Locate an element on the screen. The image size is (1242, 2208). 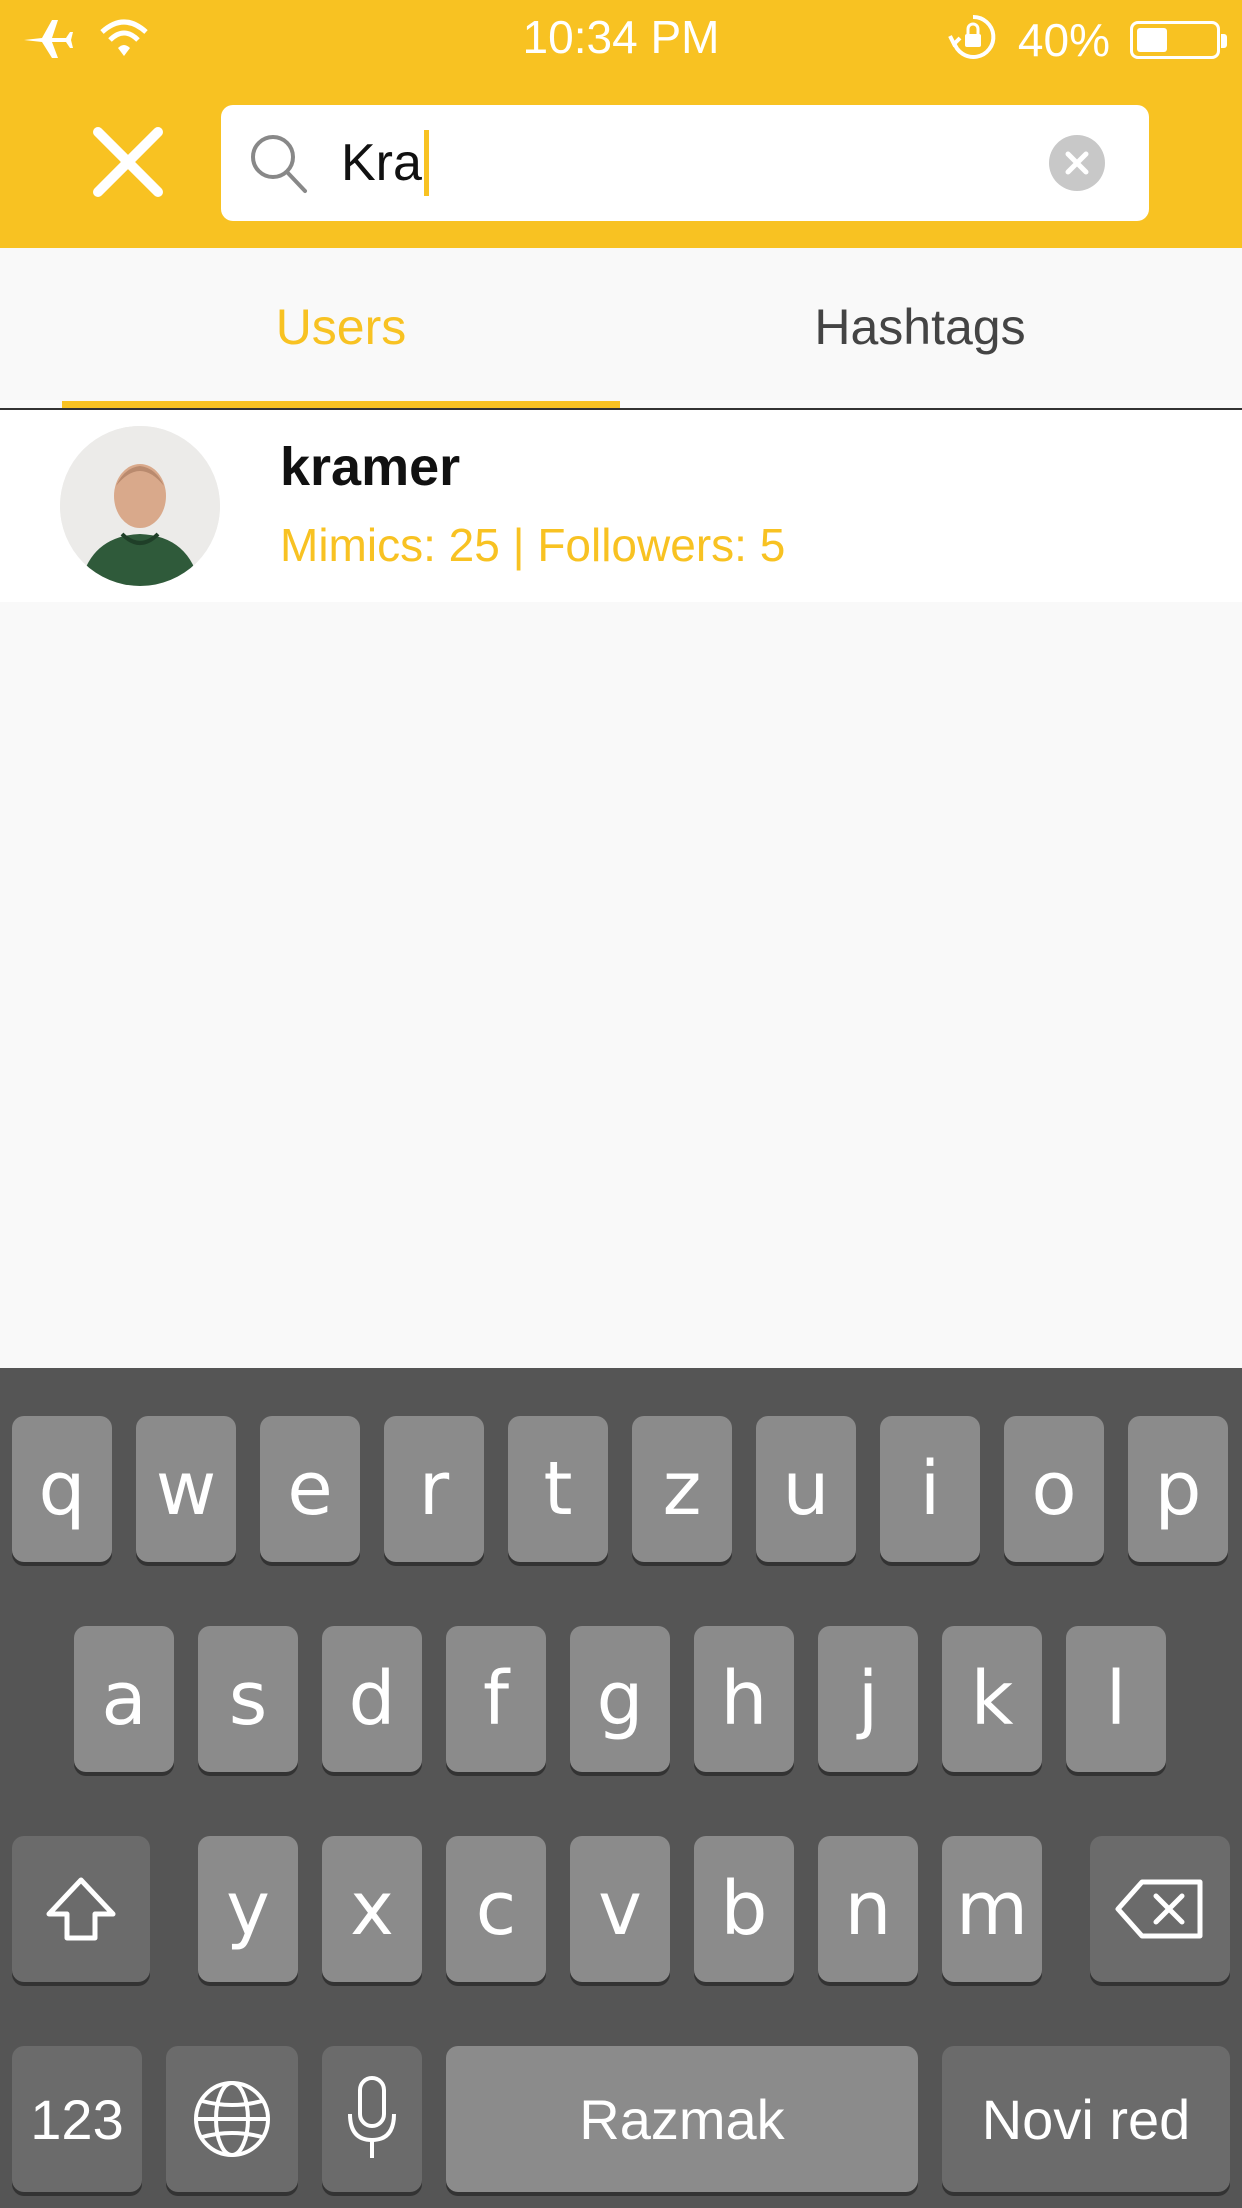
search-query-text: Kra is located at coordinates (381, 163).